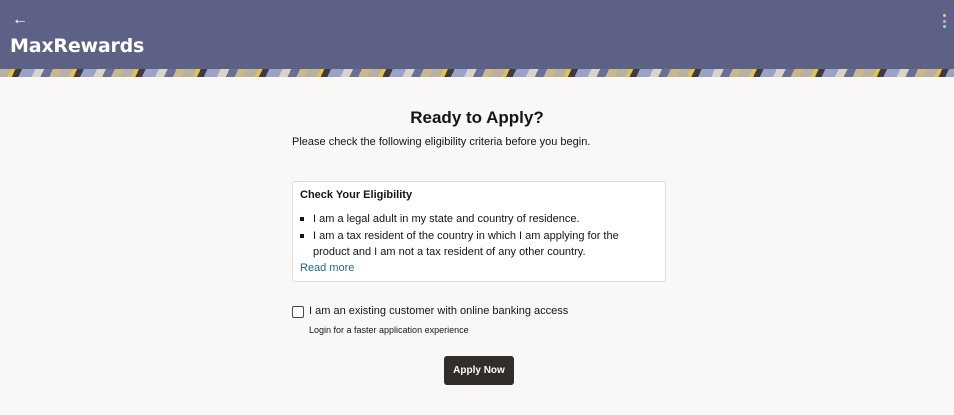  I want to click on decorative-banner, so click(477, 73).